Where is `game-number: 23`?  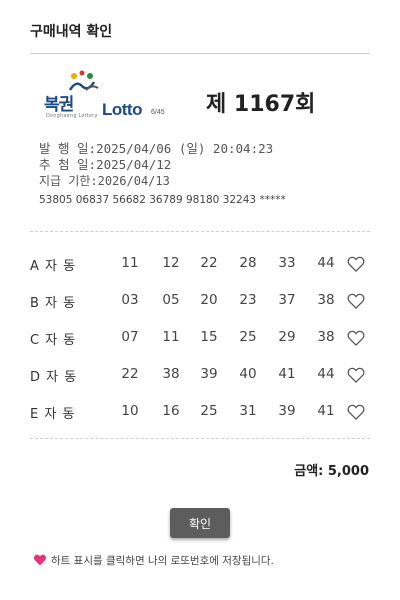 game-number: 23 is located at coordinates (248, 300).